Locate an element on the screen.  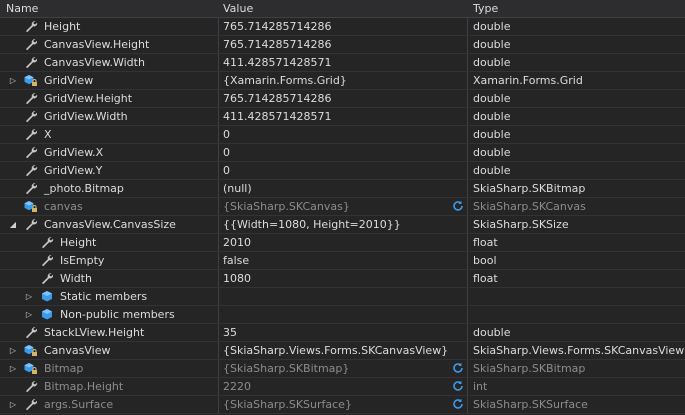
name-cell: CanvasView.Height is located at coordinates (109, 44).